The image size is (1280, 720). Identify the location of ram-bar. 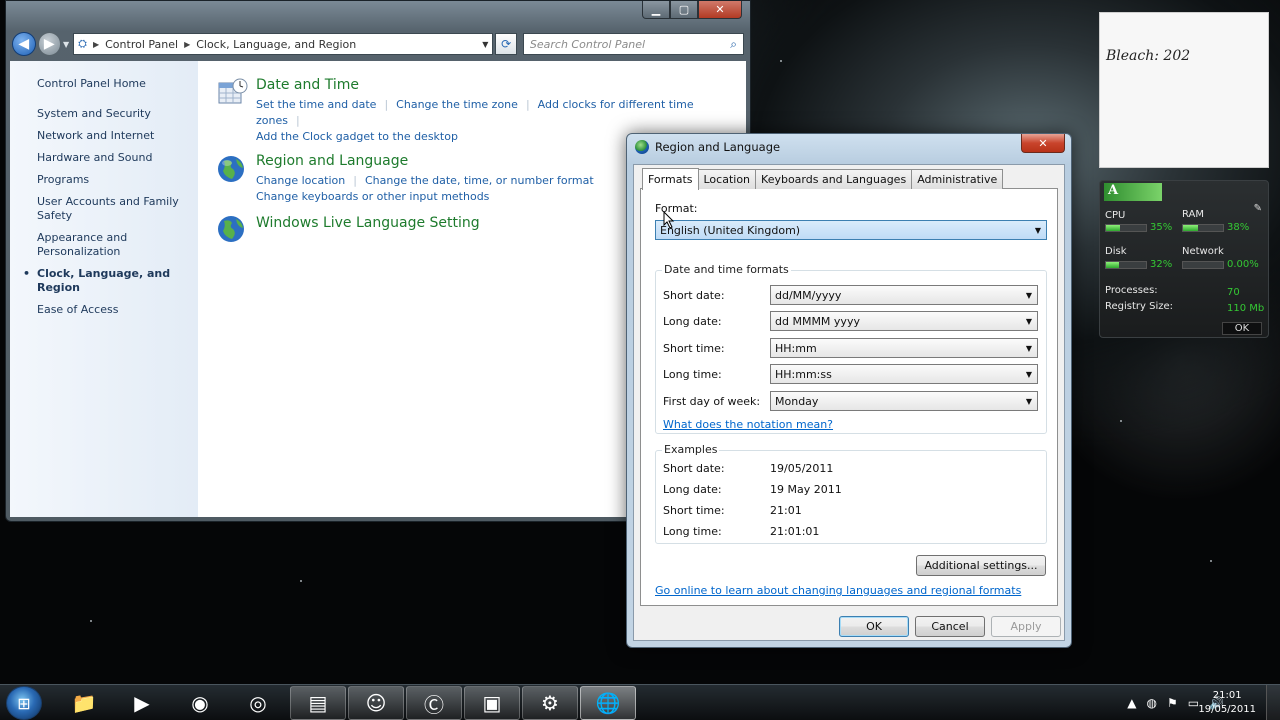
(1203, 228).